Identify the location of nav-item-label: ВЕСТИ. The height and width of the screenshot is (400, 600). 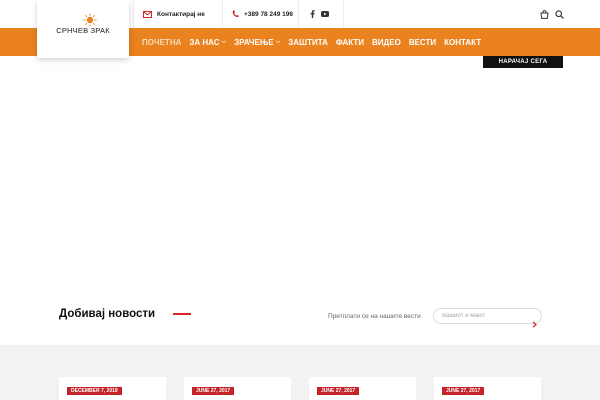
(422, 42).